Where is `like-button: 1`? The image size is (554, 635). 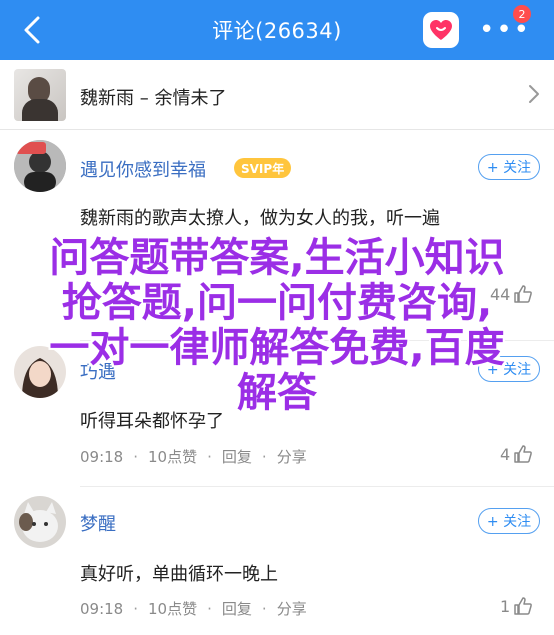 like-button: 1 is located at coordinates (516, 606).